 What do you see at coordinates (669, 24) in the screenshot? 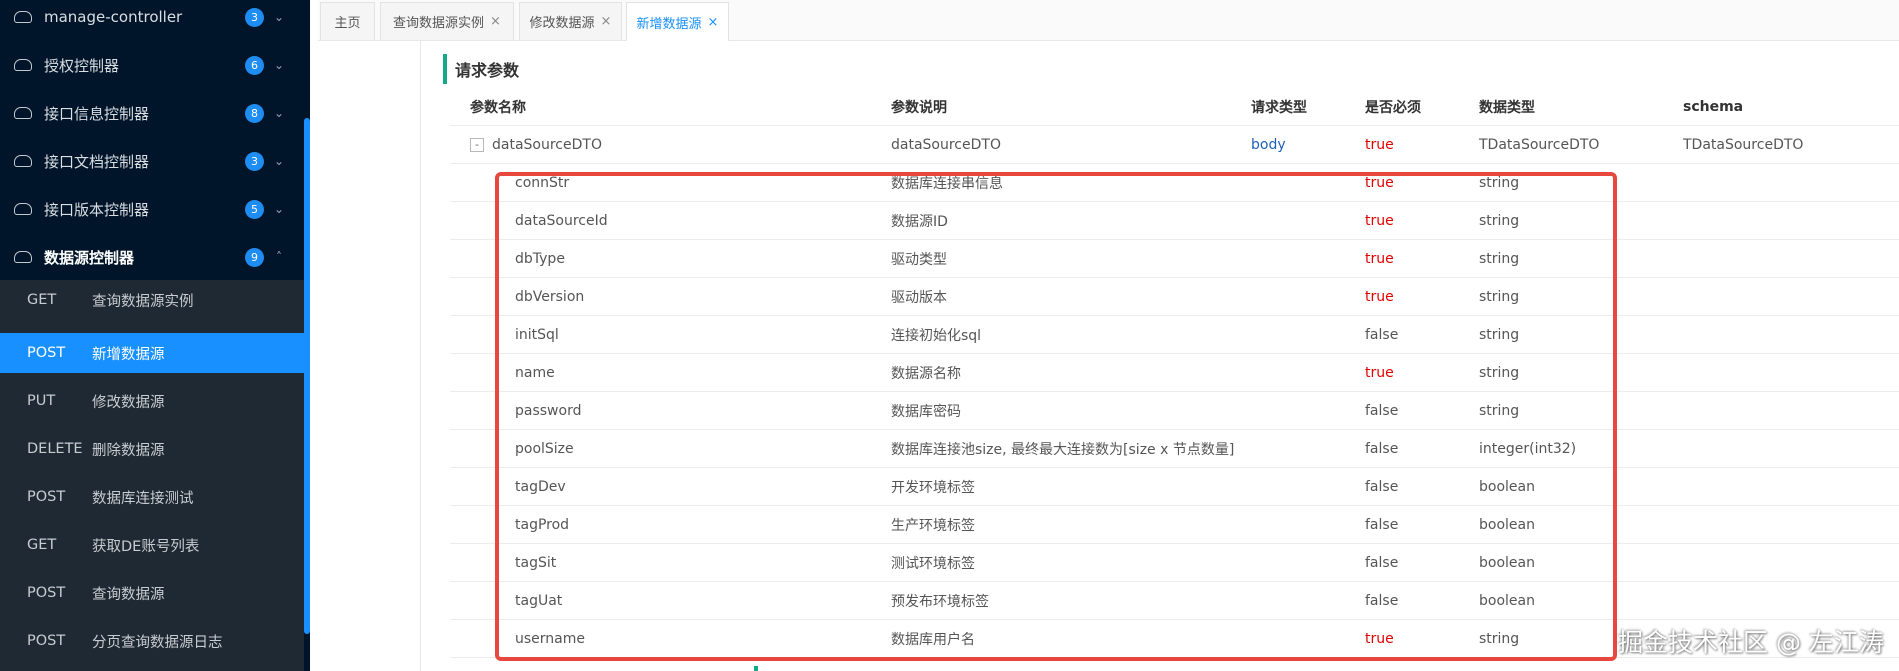
I see `tab-label: 新增数据源` at bounding box center [669, 24].